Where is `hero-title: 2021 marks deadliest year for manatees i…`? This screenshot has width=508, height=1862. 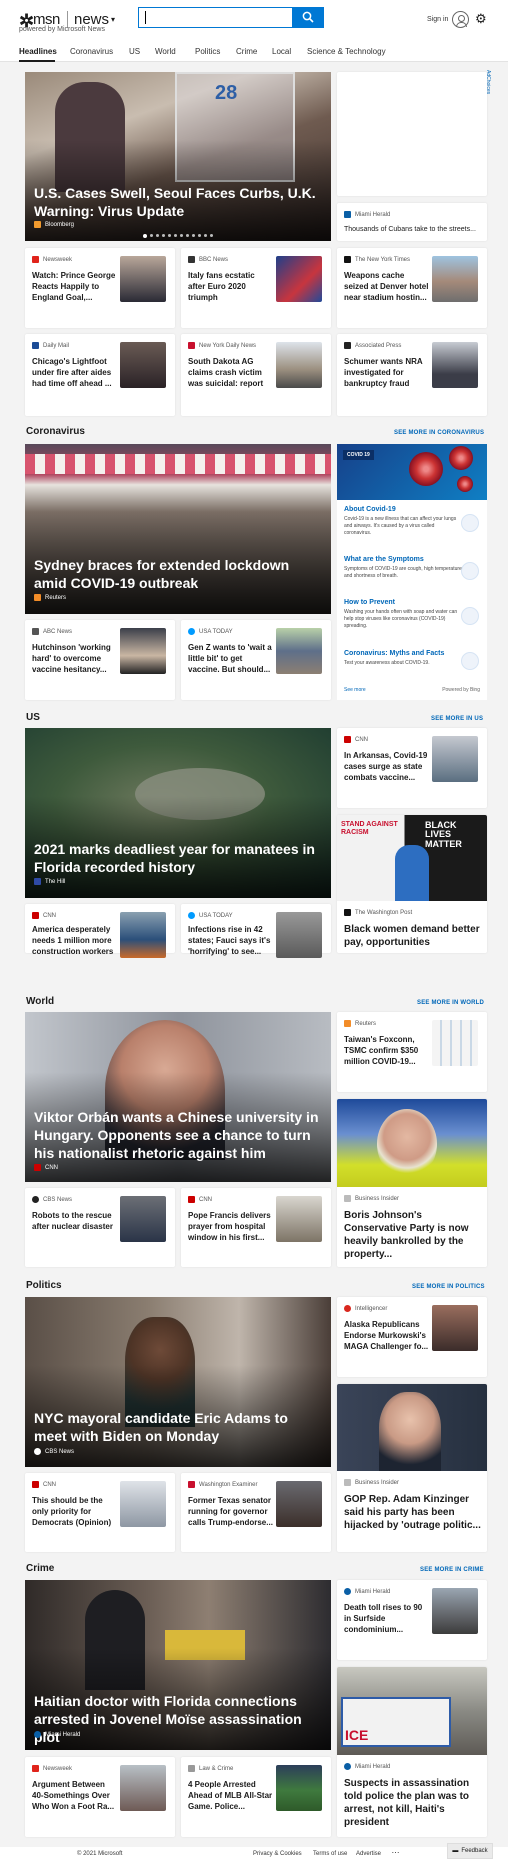 hero-title: 2021 marks deadliest year for manatees i… is located at coordinates (176, 858).